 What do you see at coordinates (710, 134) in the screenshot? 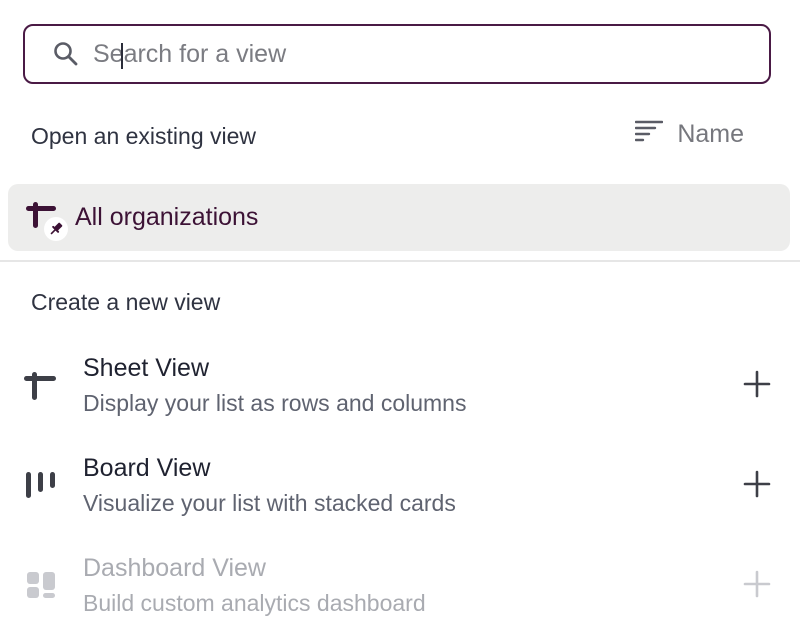
I see `sort-label: Name` at bounding box center [710, 134].